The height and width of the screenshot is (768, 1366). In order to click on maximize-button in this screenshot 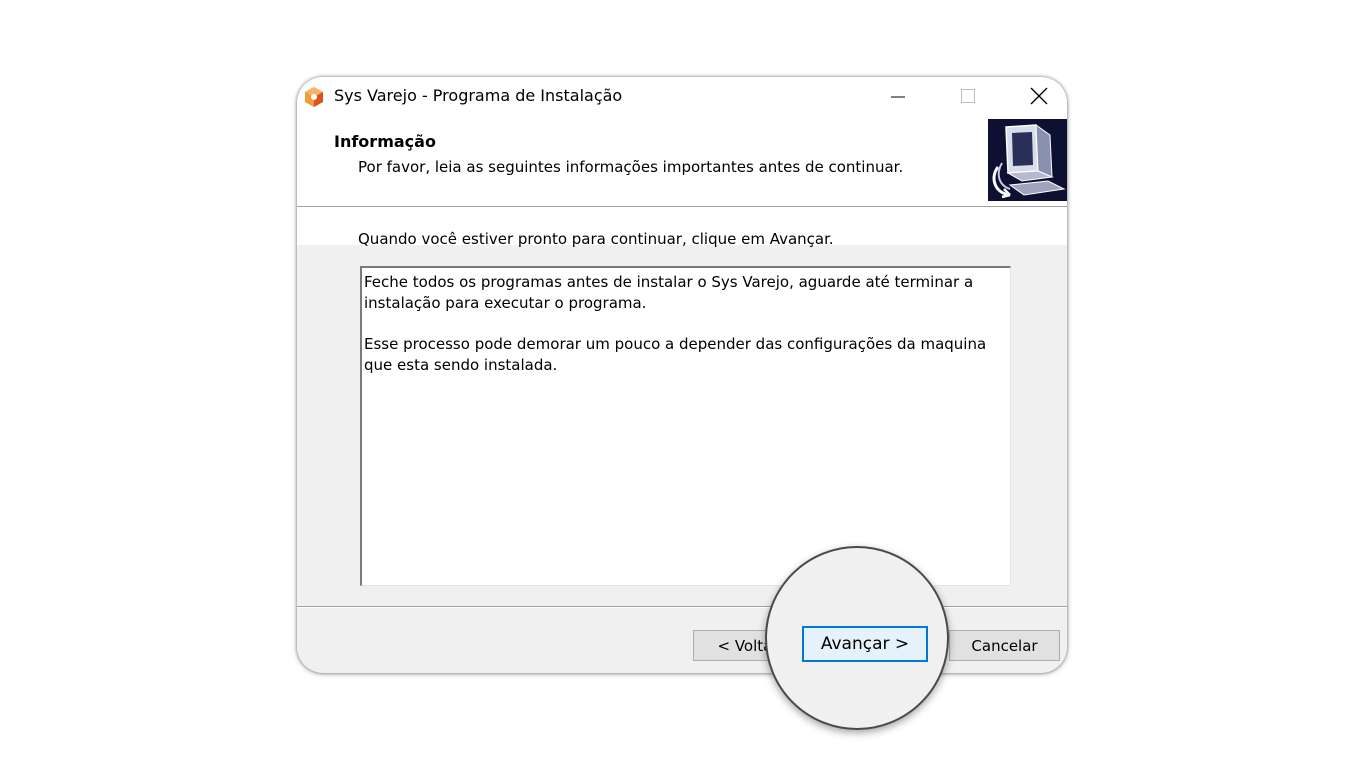, I will do `click(968, 96)`.